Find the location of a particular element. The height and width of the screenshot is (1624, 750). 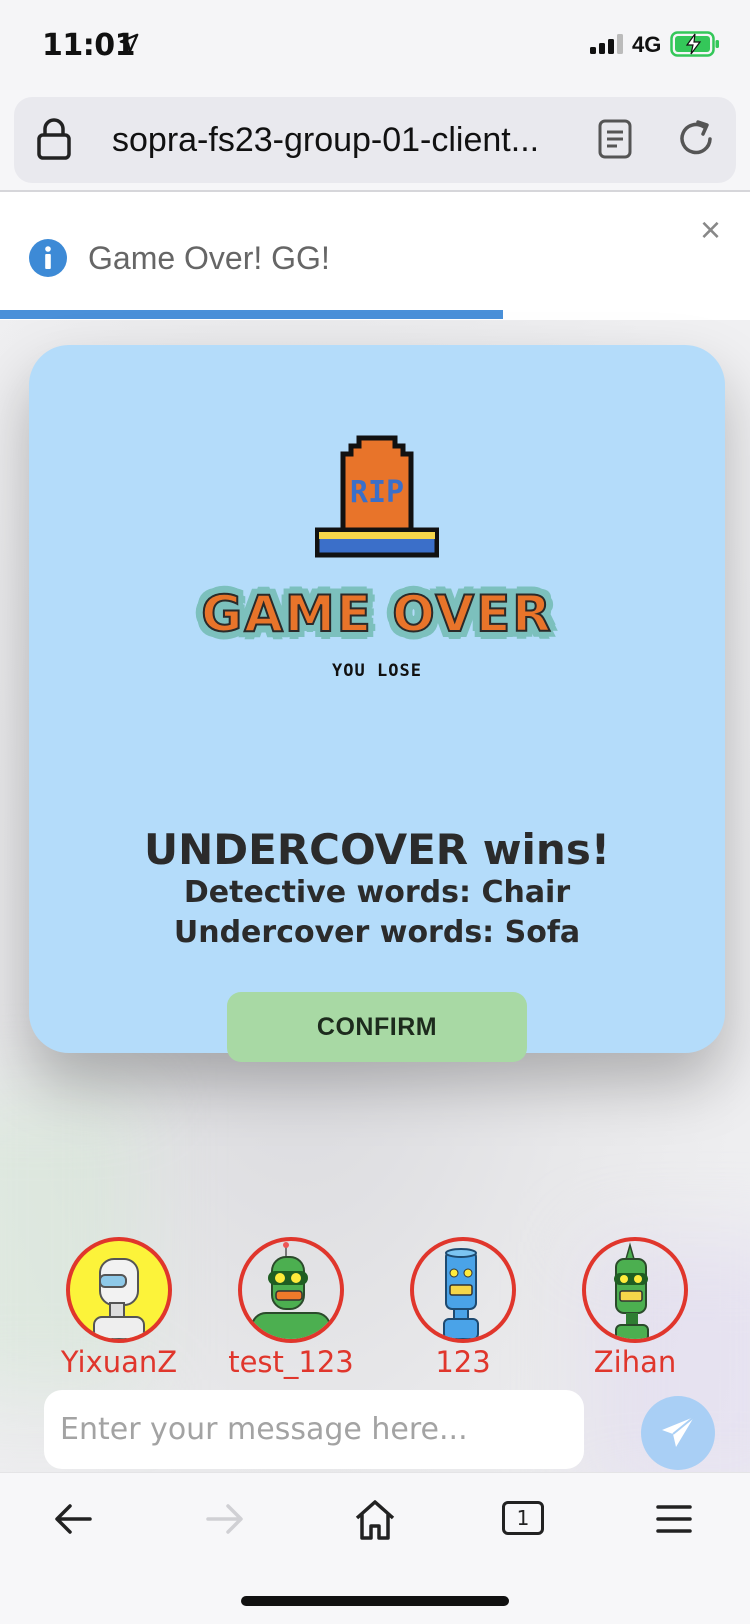

paper-plane-icon is located at coordinates (678, 1431).